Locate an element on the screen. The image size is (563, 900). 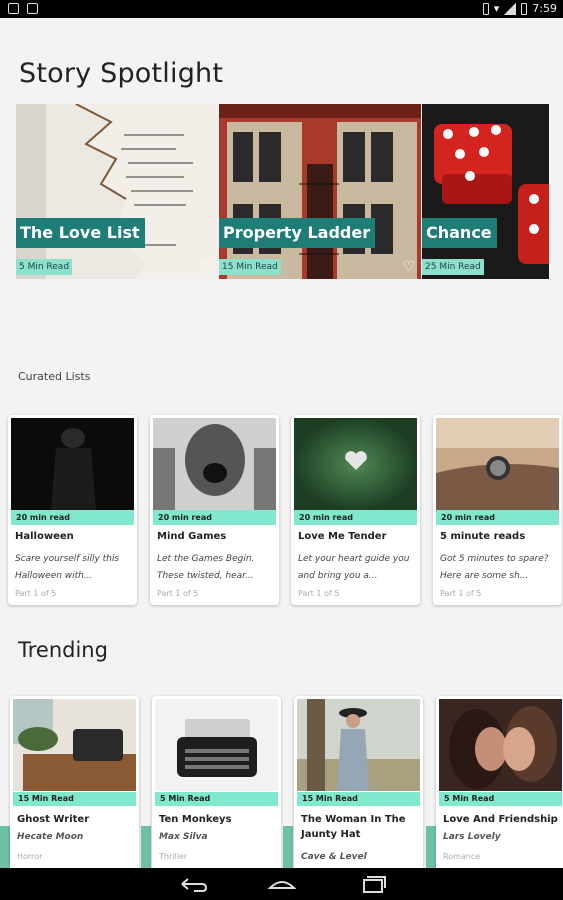
card-title: Mind Games is located at coordinates (192, 536).